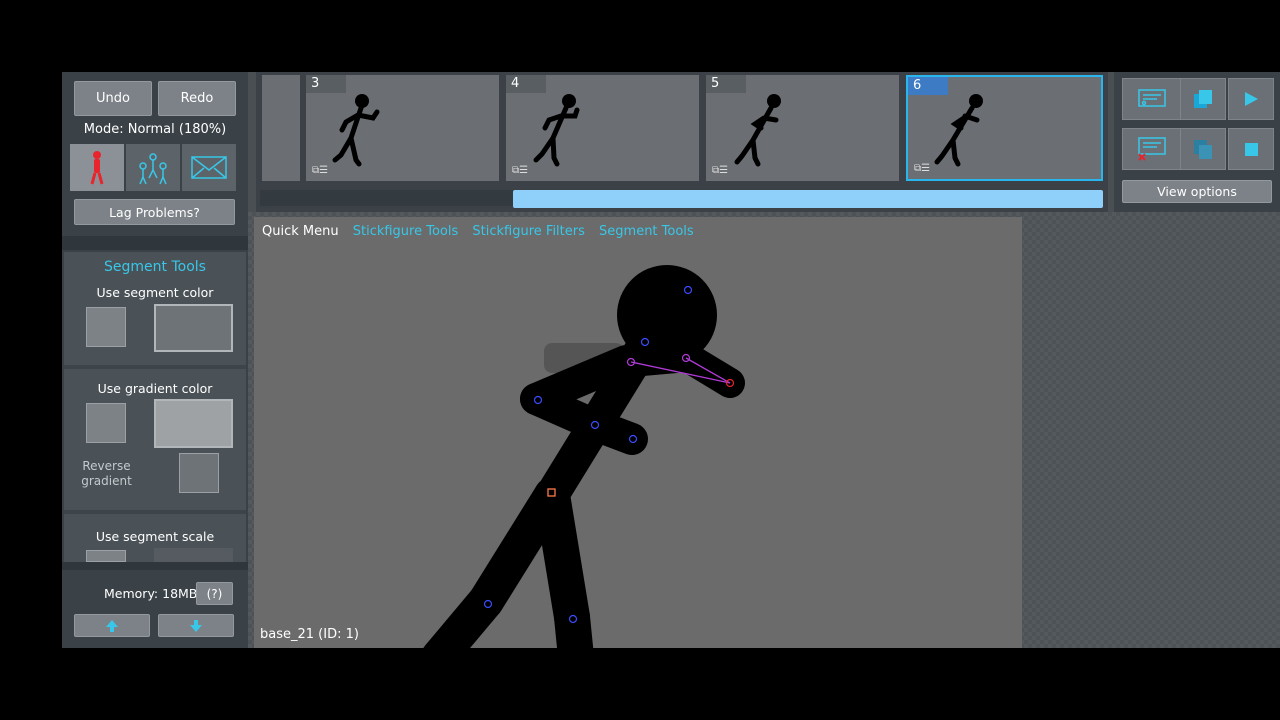 The image size is (1280, 720). What do you see at coordinates (808, 199) in the screenshot?
I see `timeline-scrollbar-thumb` at bounding box center [808, 199].